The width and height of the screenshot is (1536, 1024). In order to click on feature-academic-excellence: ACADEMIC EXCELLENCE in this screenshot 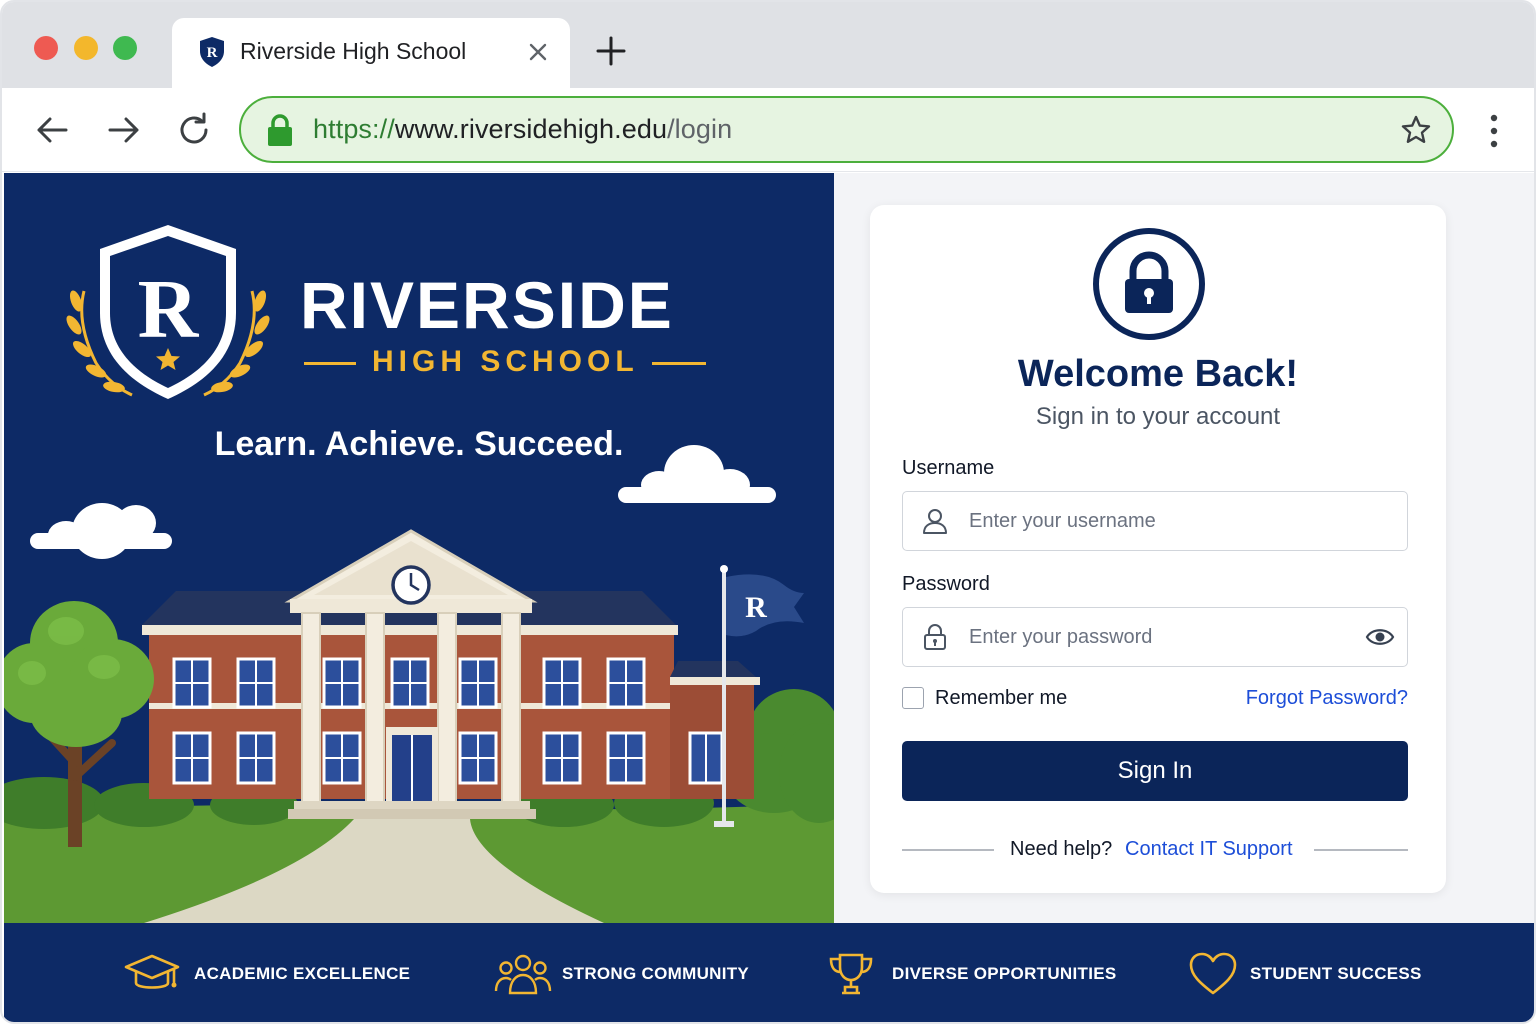, I will do `click(267, 974)`.